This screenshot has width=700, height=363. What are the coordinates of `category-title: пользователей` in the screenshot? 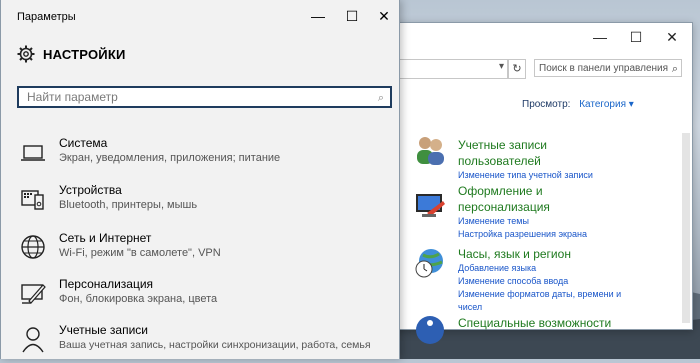 It's located at (543, 161).